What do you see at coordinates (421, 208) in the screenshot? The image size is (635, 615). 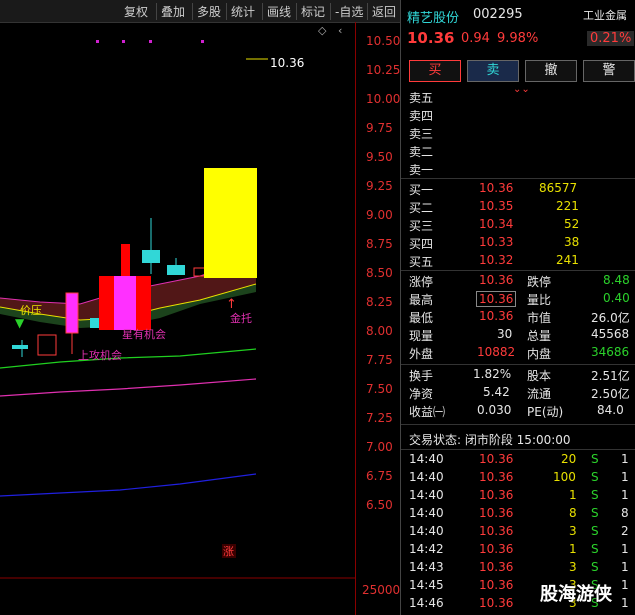 I see `bid-label: 买二` at bounding box center [421, 208].